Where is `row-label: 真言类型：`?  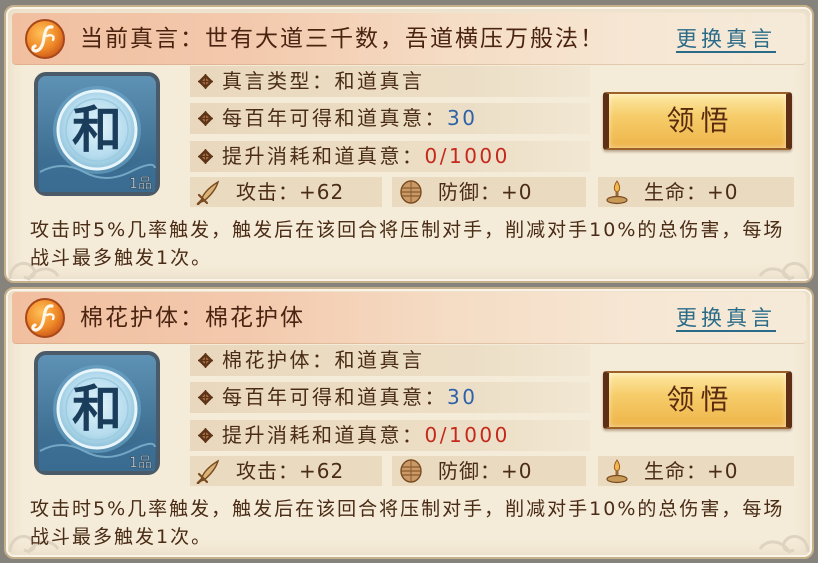 row-label: 真言类型： is located at coordinates (278, 81).